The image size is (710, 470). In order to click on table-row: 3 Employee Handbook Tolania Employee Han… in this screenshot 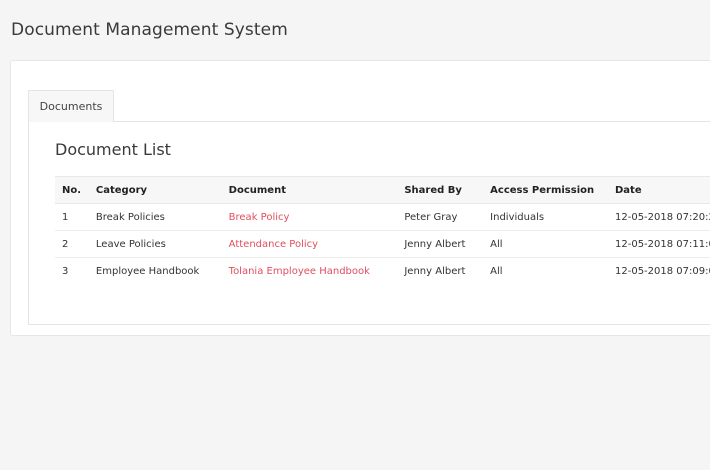, I will do `click(382, 271)`.